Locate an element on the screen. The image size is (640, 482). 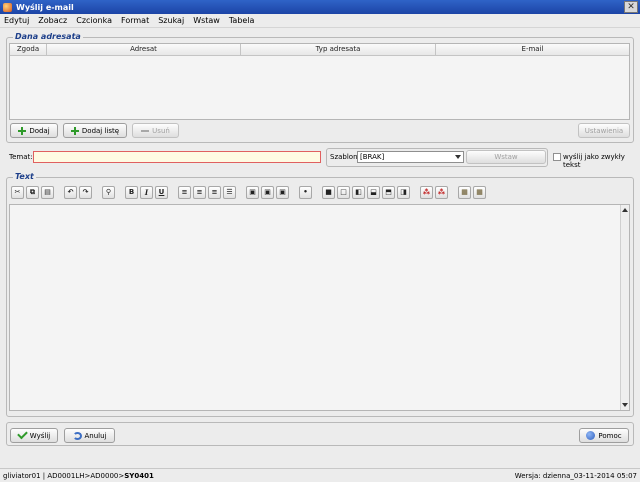
table-properties-icon: ▦ is located at coordinates (479, 192).